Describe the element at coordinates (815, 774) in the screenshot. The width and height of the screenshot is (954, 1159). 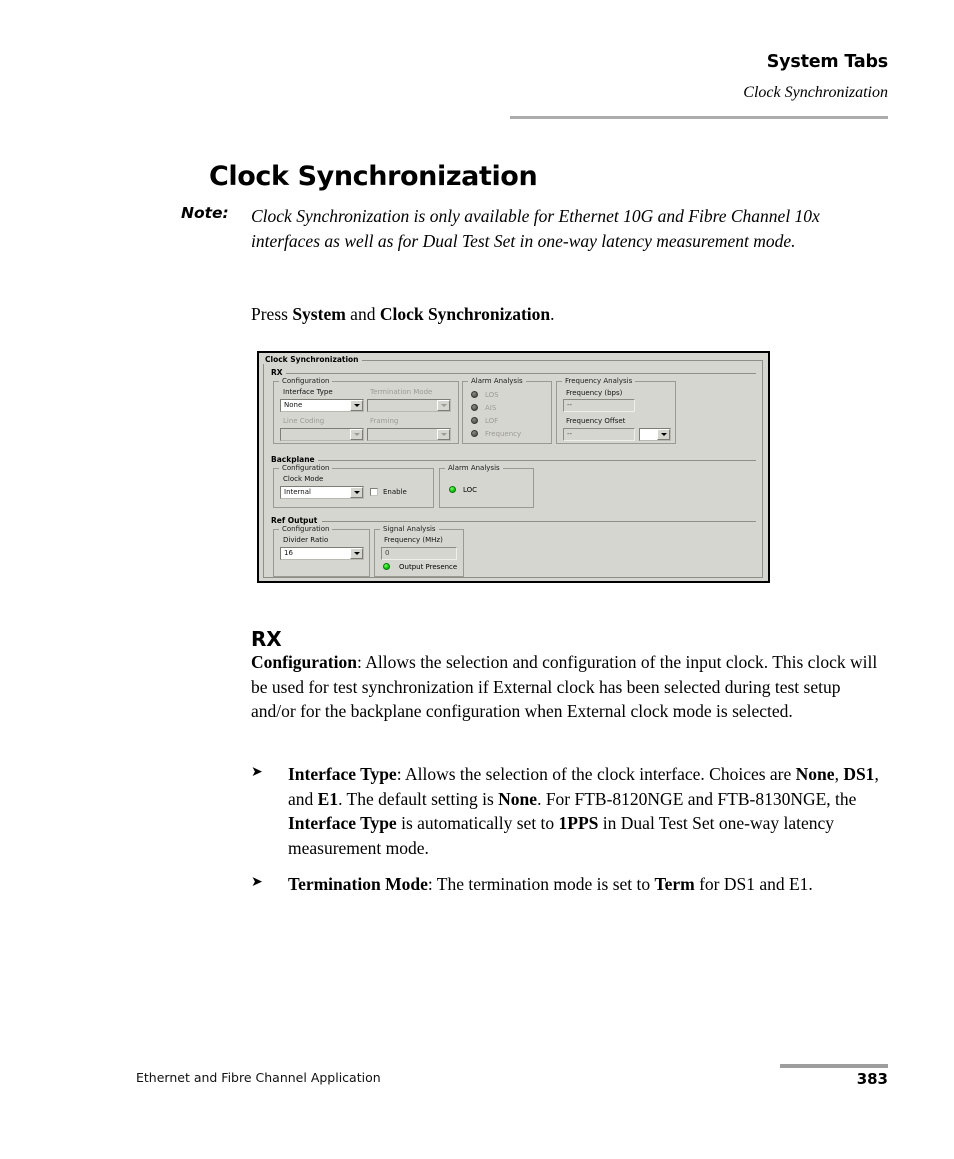
I see `bullet-0-part-1: None` at that location.